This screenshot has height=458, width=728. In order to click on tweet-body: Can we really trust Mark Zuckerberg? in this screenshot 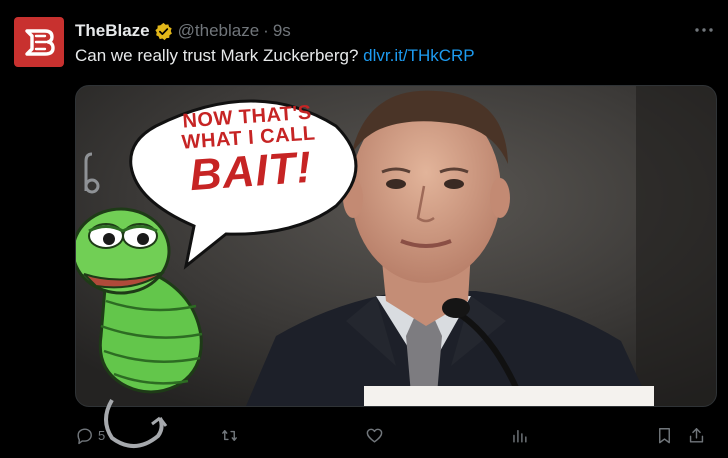, I will do `click(217, 55)`.